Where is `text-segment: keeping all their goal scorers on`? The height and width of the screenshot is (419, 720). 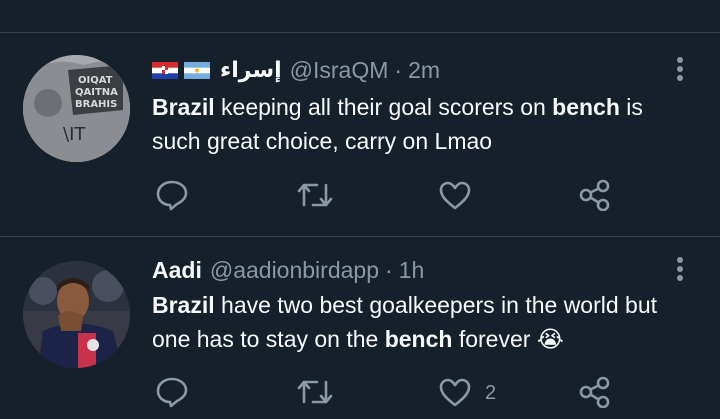
text-segment: keeping all their goal scorers on is located at coordinates (383, 107).